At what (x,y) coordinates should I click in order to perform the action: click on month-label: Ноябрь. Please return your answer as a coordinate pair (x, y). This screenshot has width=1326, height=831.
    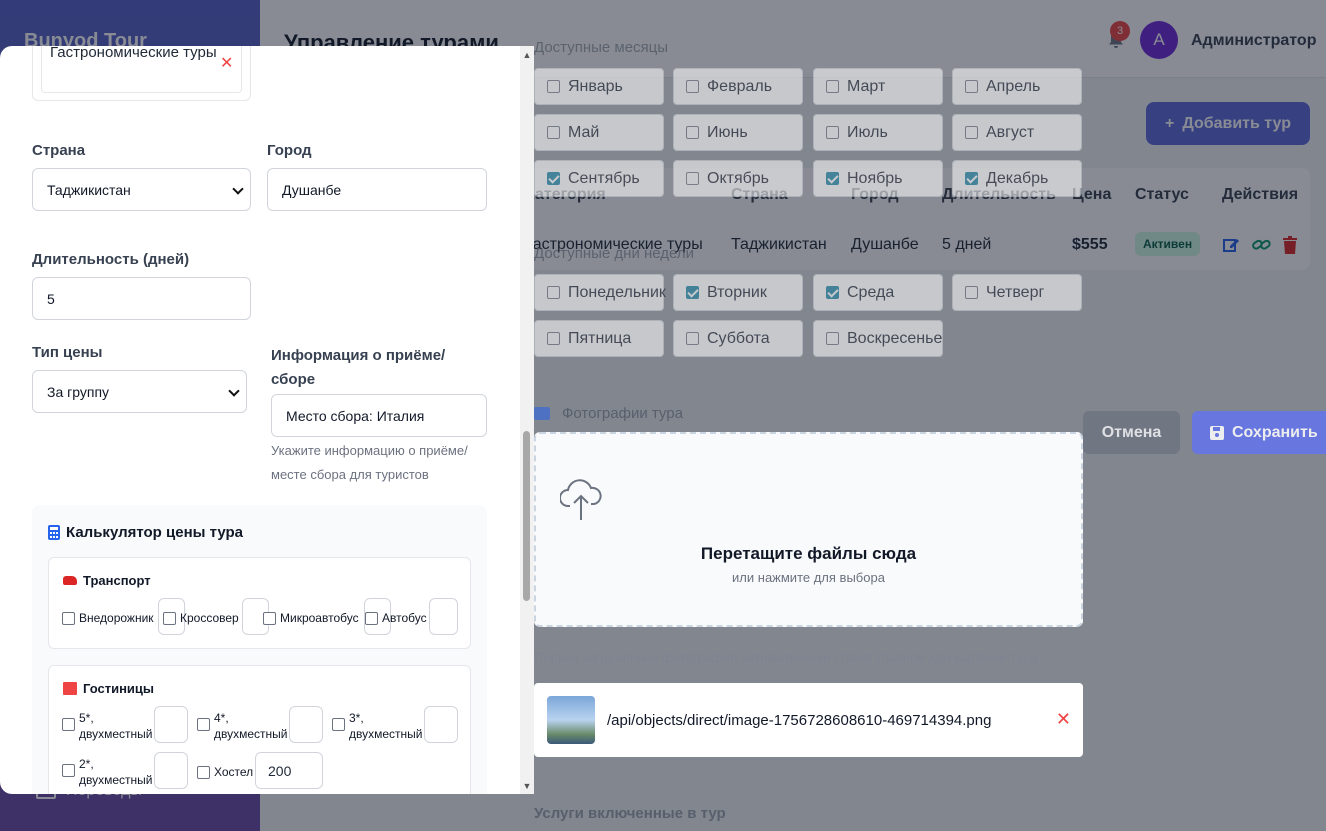
    Looking at the image, I should click on (875, 178).